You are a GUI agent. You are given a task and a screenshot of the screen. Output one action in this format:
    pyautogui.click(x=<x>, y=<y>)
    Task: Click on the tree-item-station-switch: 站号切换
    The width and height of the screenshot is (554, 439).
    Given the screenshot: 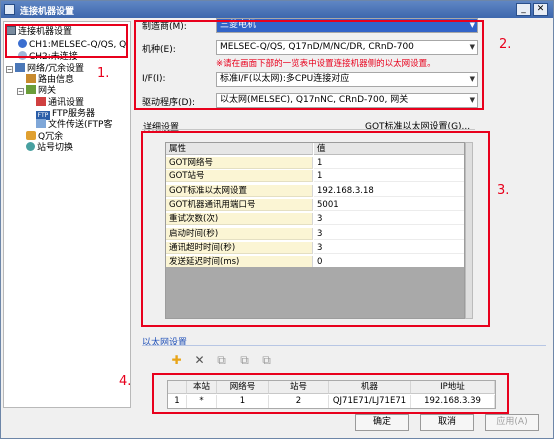 What is the action you would take?
    pyautogui.click(x=49, y=148)
    